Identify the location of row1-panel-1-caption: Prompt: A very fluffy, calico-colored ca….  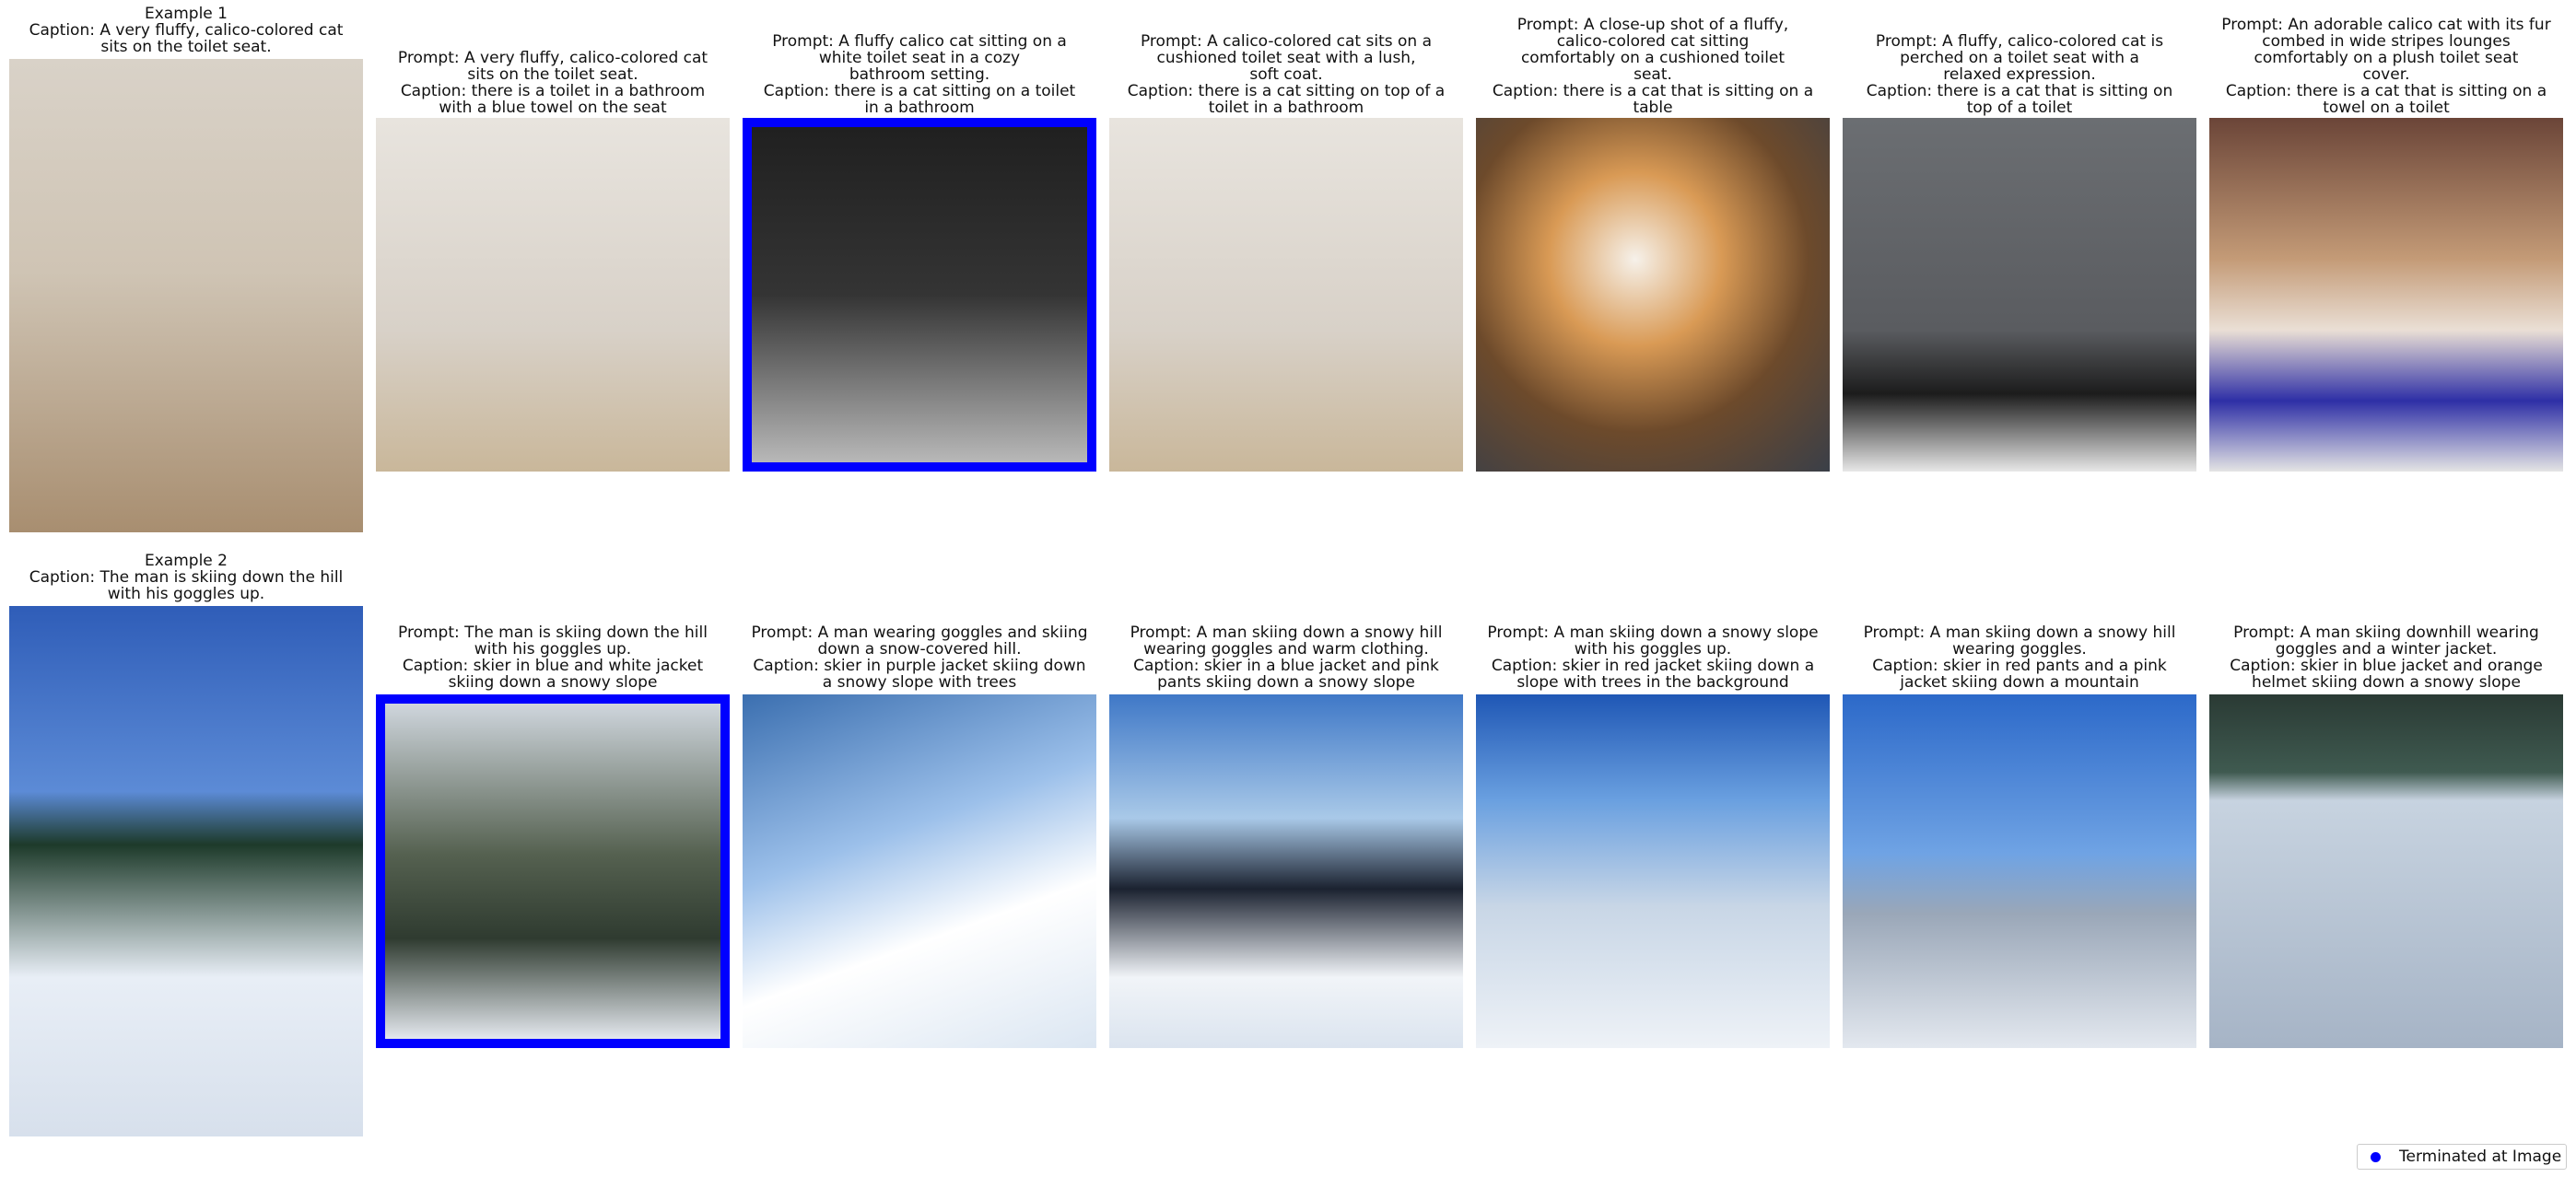
(552, 83).